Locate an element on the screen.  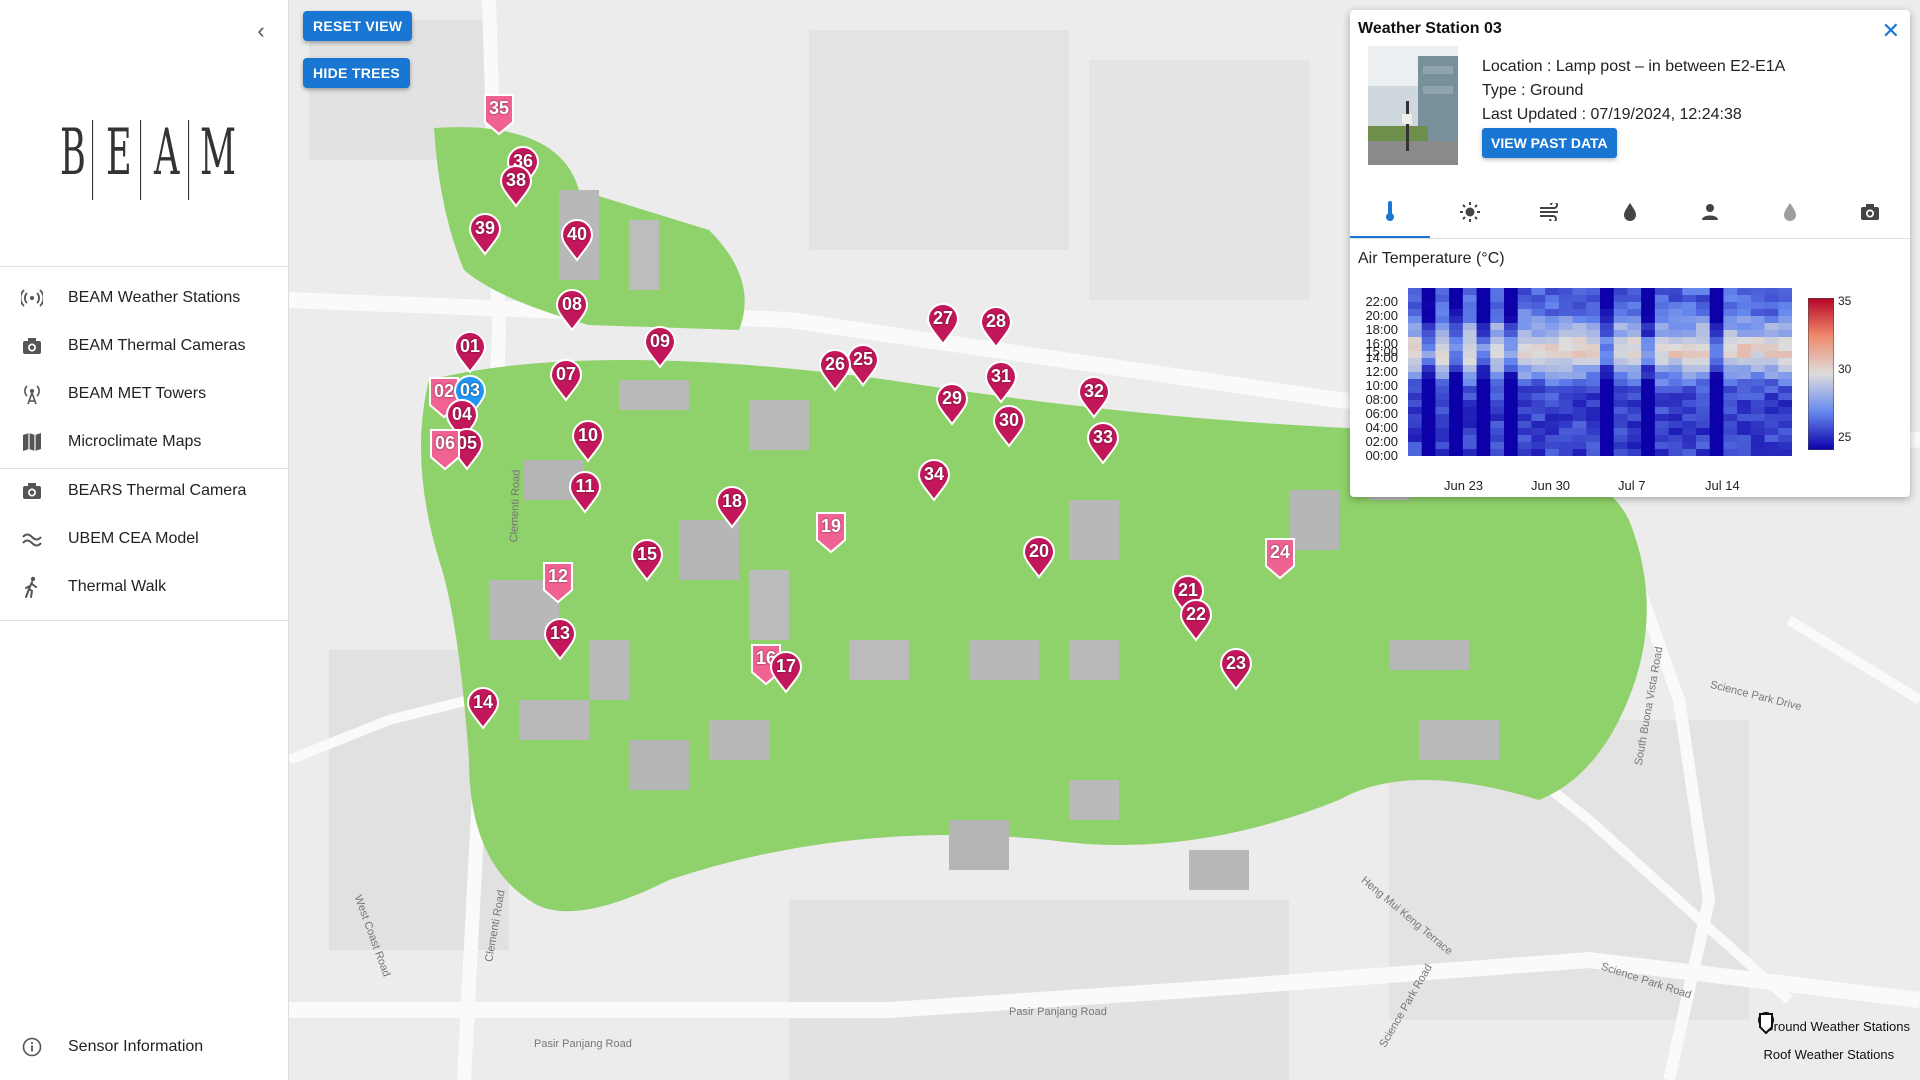
station-pin-26: 26 is located at coordinates (835, 370).